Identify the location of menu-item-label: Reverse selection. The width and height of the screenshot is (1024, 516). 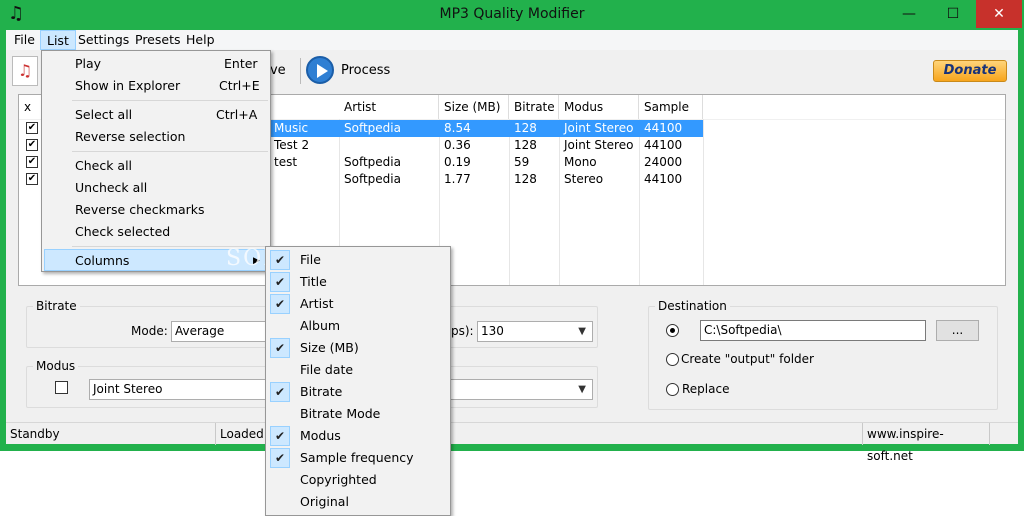
(130, 136).